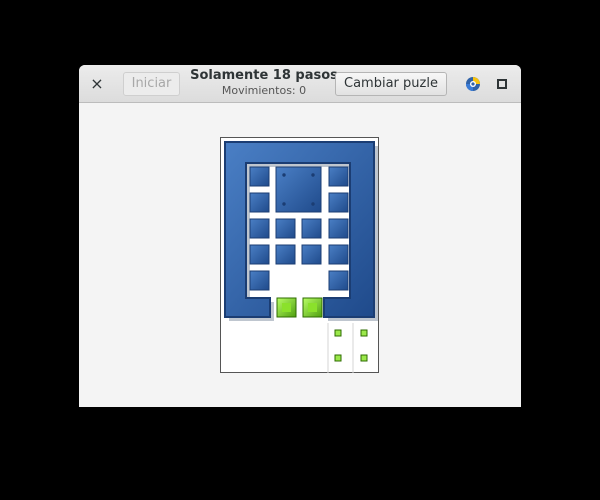  Describe the element at coordinates (347, 348) in the screenshot. I see `target-area` at that location.